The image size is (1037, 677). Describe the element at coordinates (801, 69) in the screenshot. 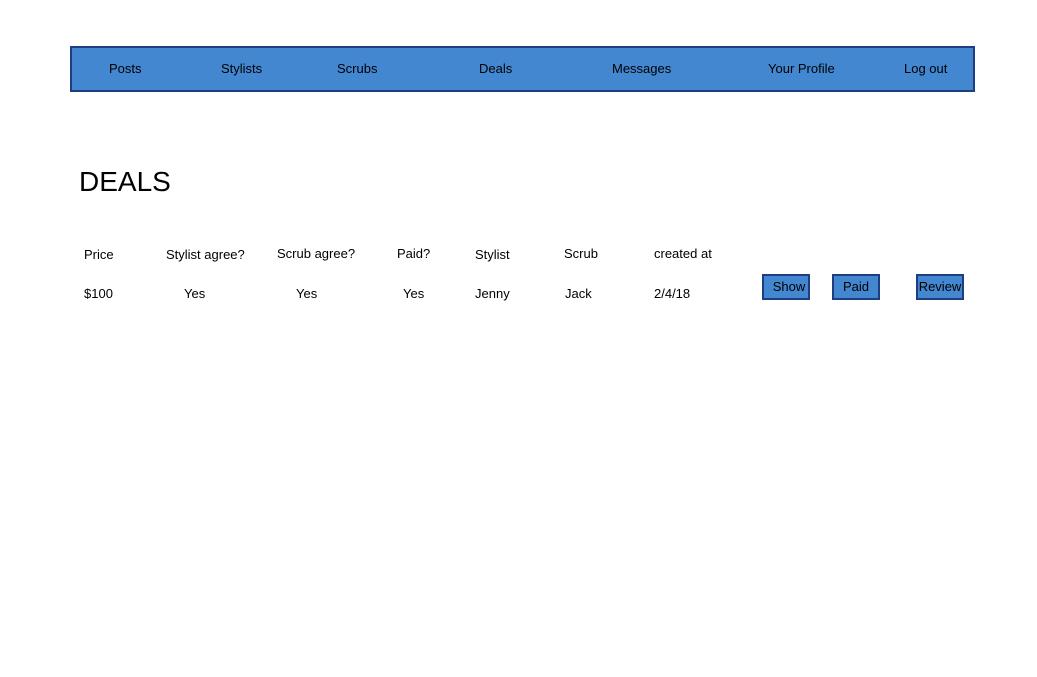

I see `nav-your-profile: Your Profile` at that location.